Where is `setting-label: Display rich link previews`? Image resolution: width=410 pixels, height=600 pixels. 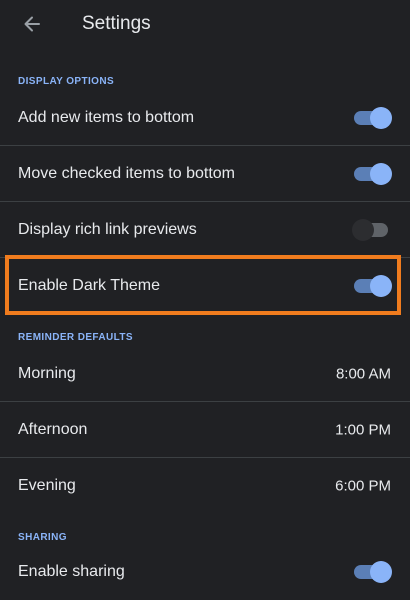 setting-label: Display rich link previews is located at coordinates (107, 229).